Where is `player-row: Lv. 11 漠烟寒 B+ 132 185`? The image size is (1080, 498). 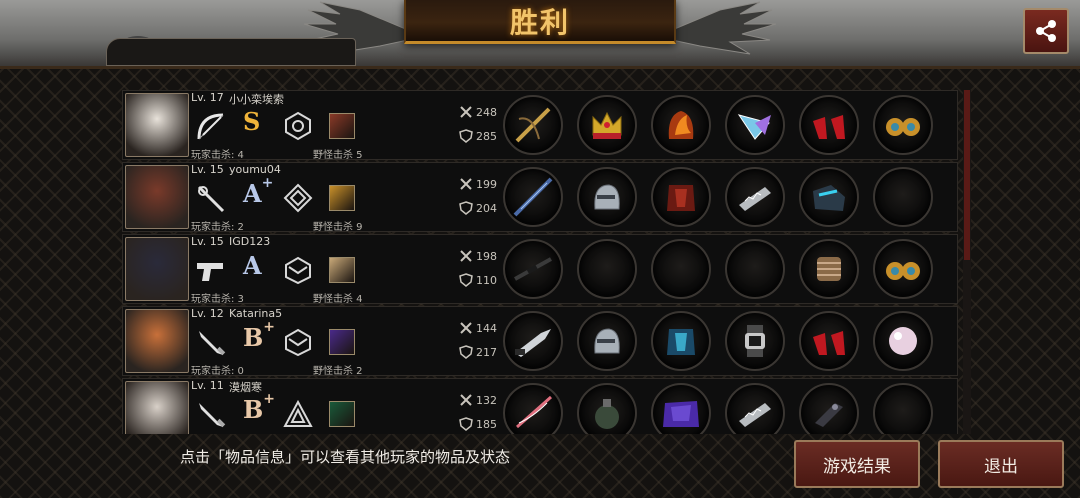
player-row: Lv. 11 漠烟寒 B+ 132 185 is located at coordinates (540, 406).